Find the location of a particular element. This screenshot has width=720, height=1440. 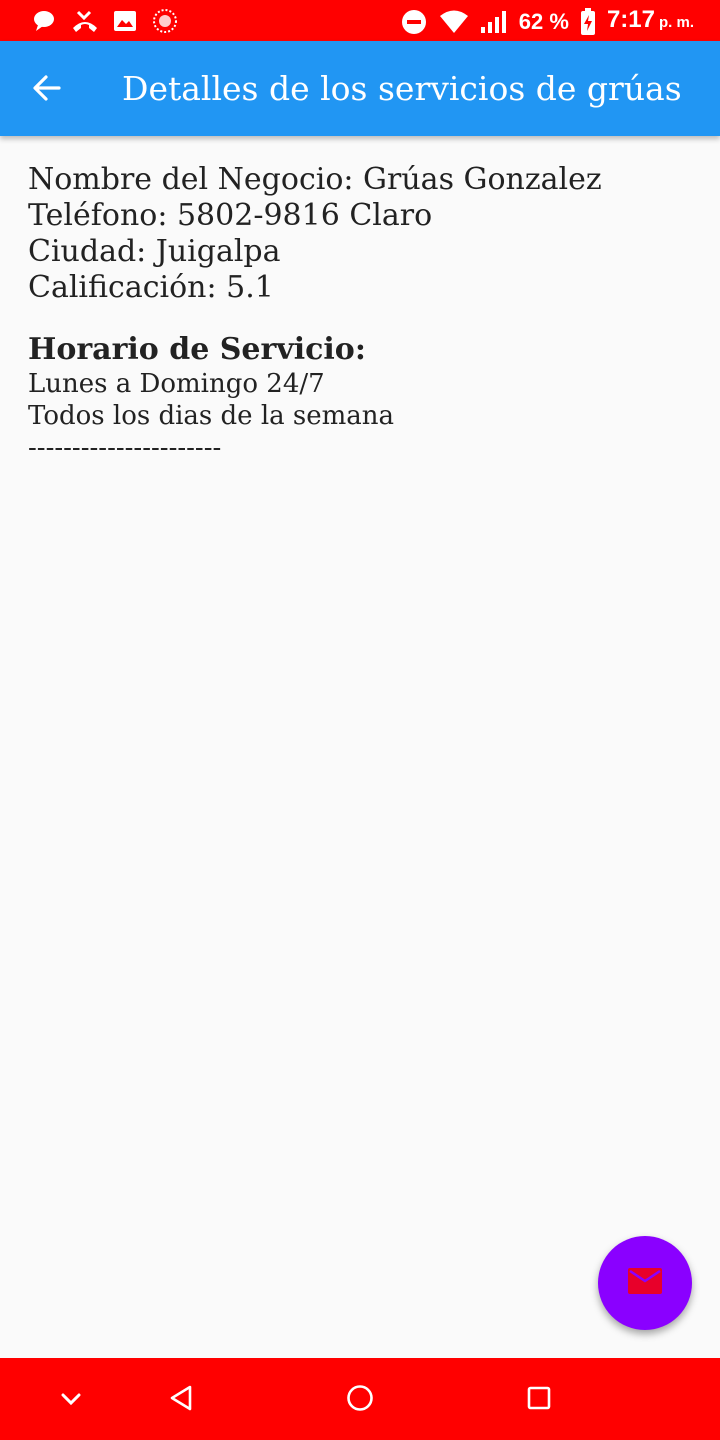

recording-icon is located at coordinates (165, 21).